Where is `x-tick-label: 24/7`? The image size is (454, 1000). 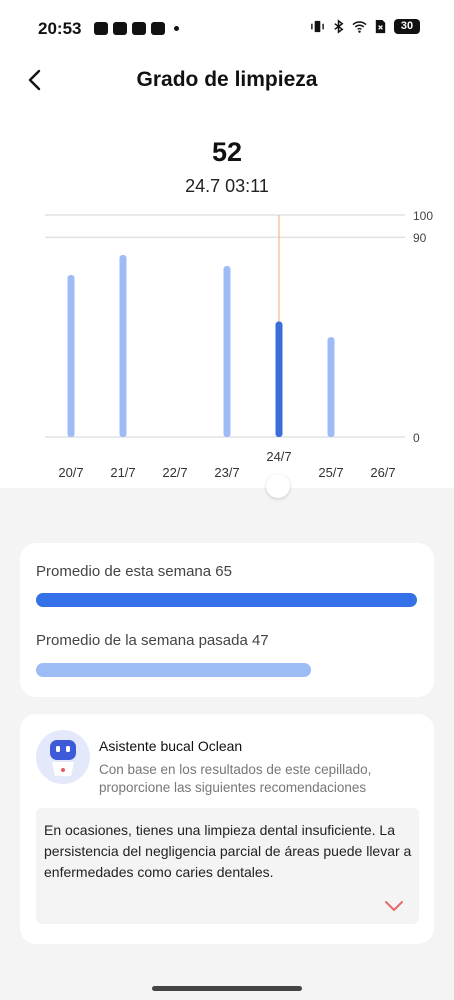 x-tick-label: 24/7 is located at coordinates (278, 456).